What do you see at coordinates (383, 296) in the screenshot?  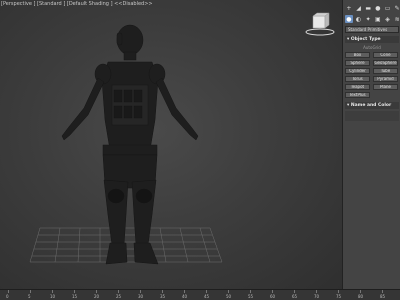 I see `timeline-tick-label: 85` at bounding box center [383, 296].